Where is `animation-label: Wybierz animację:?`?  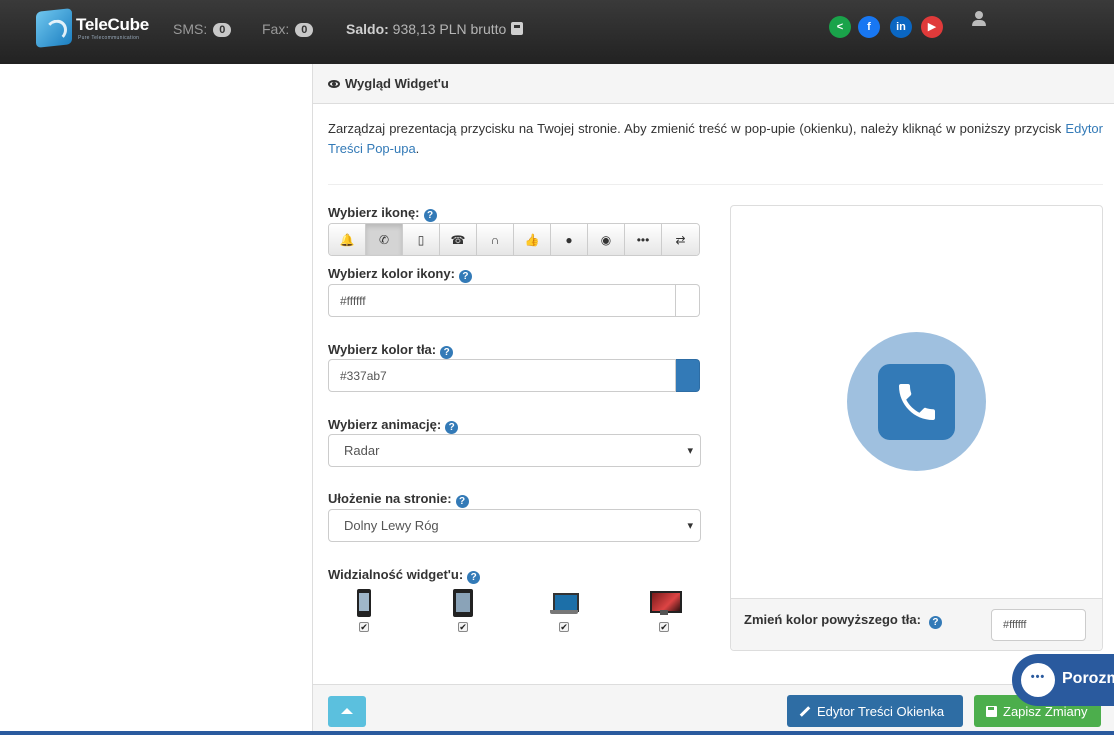 animation-label: Wybierz animację:? is located at coordinates (393, 425).